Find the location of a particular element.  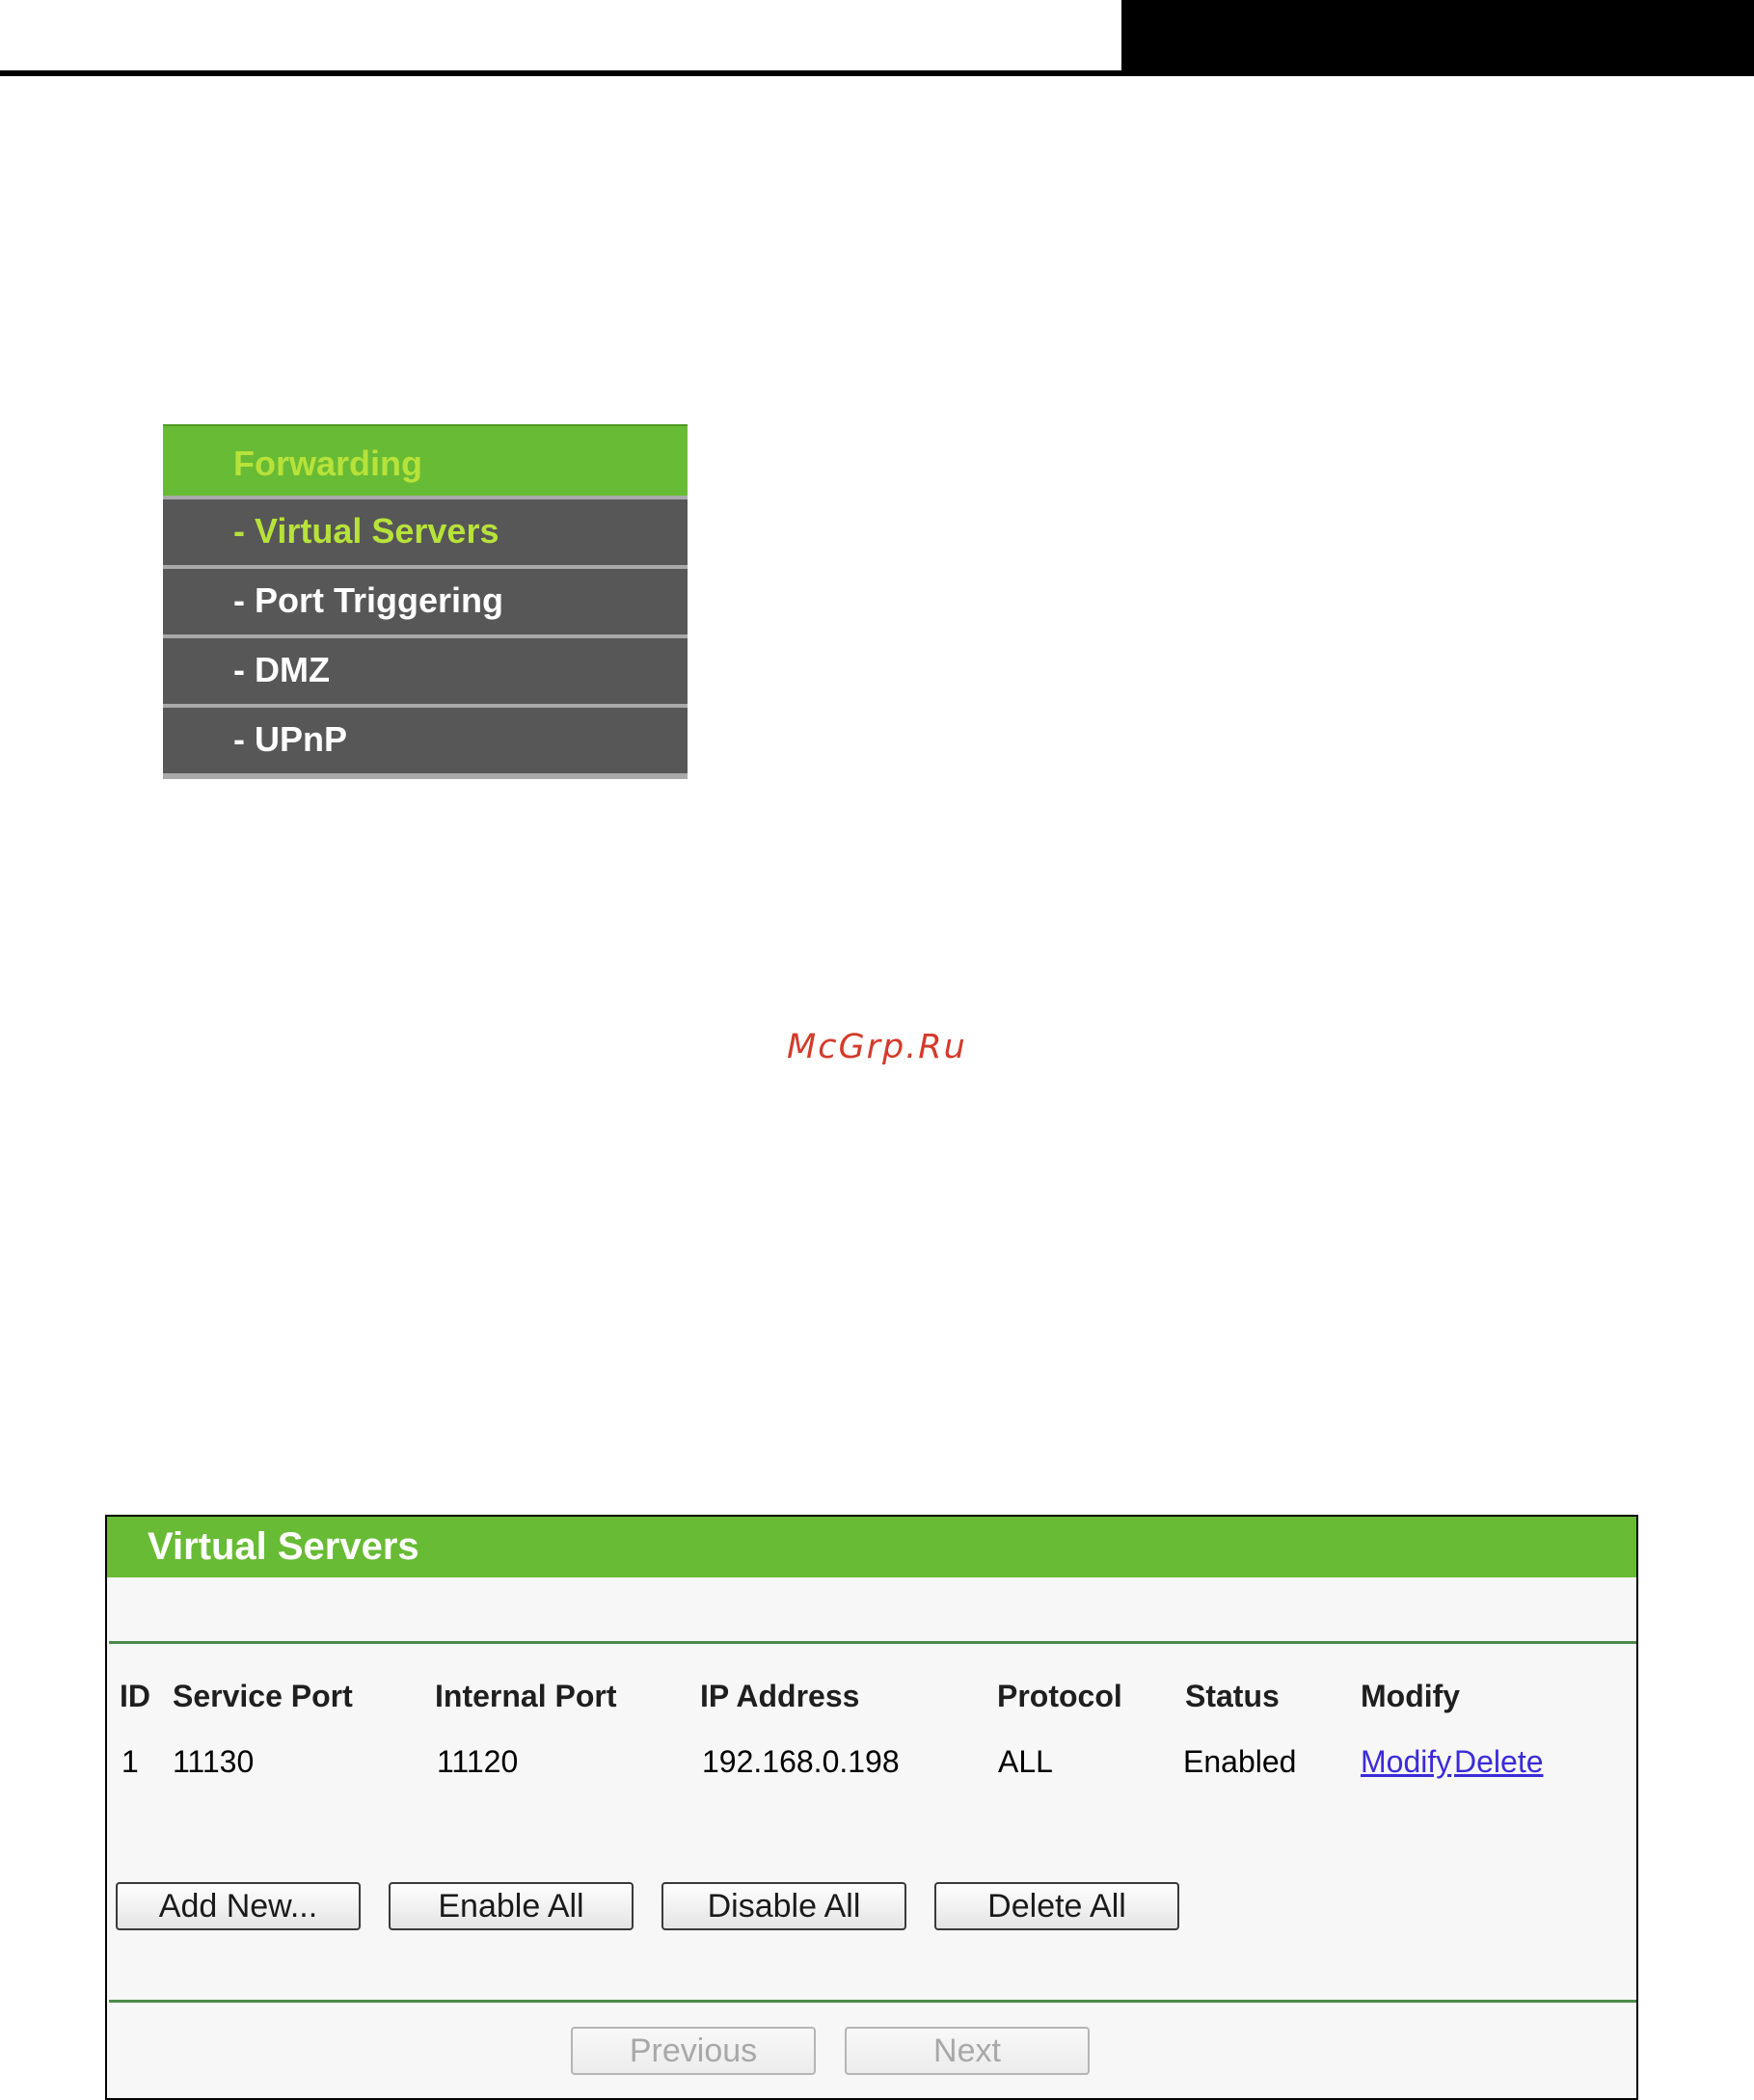

header-rule is located at coordinates (877, 73).